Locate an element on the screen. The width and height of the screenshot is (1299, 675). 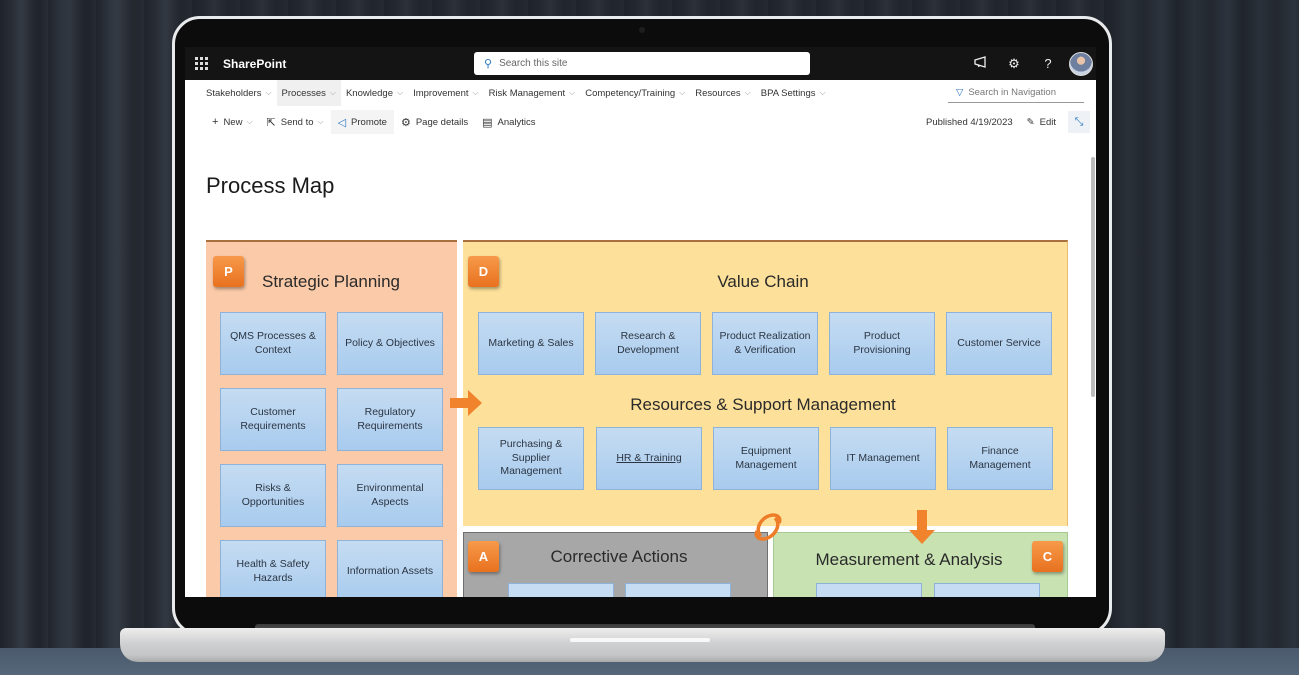
check-title: Measurement & Analysis is located at coordinates (909, 559).